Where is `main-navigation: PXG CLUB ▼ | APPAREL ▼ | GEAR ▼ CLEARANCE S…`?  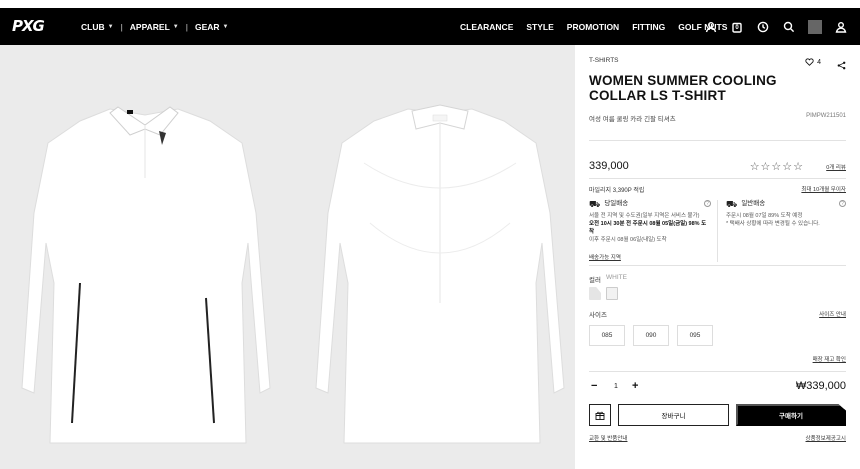 main-navigation: PXG CLUB ▼ | APPAREL ▼ | GEAR ▼ CLEARANCE S… is located at coordinates (430, 26).